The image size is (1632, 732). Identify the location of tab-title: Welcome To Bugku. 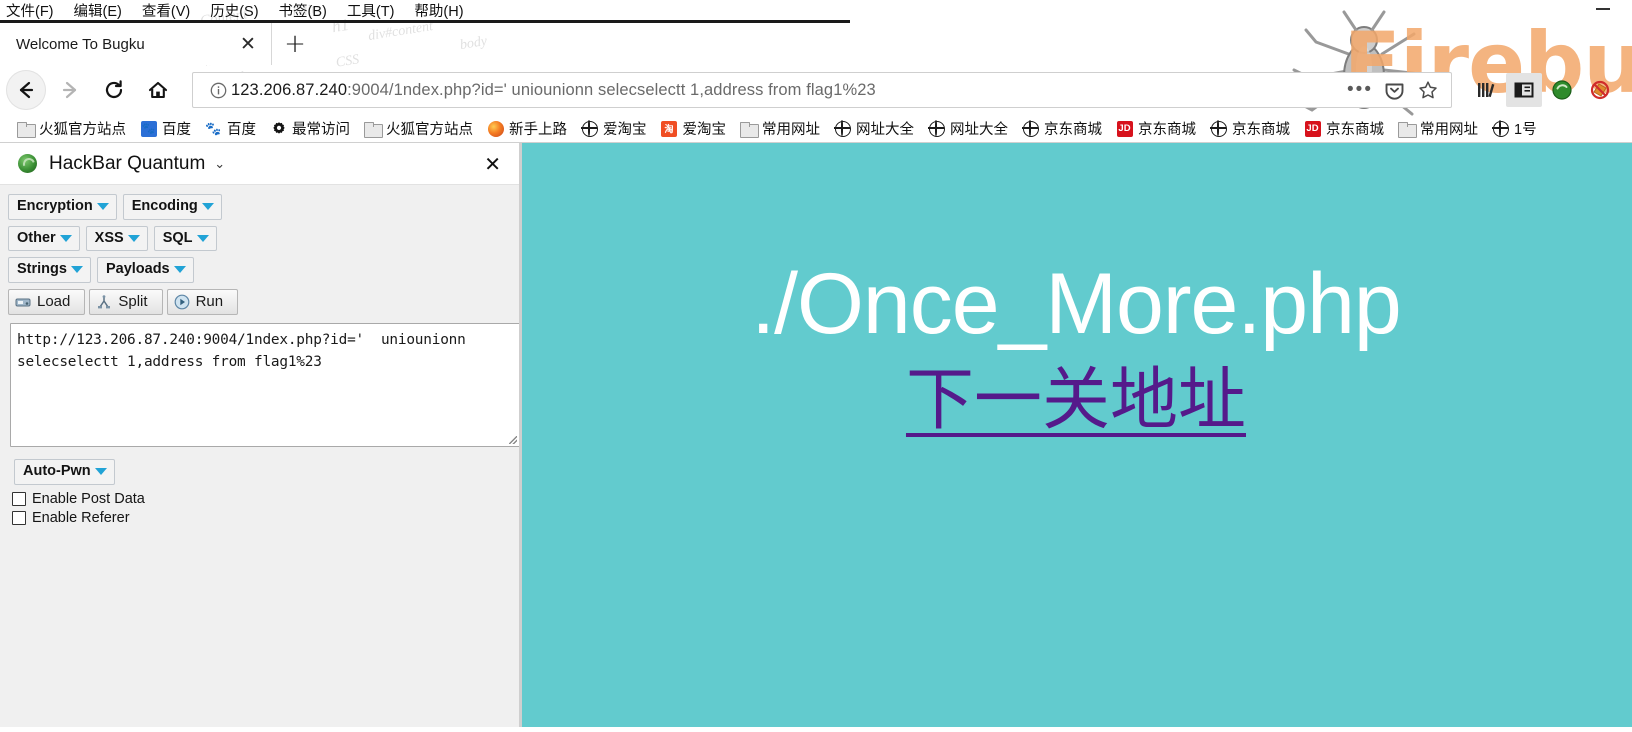
(80, 44).